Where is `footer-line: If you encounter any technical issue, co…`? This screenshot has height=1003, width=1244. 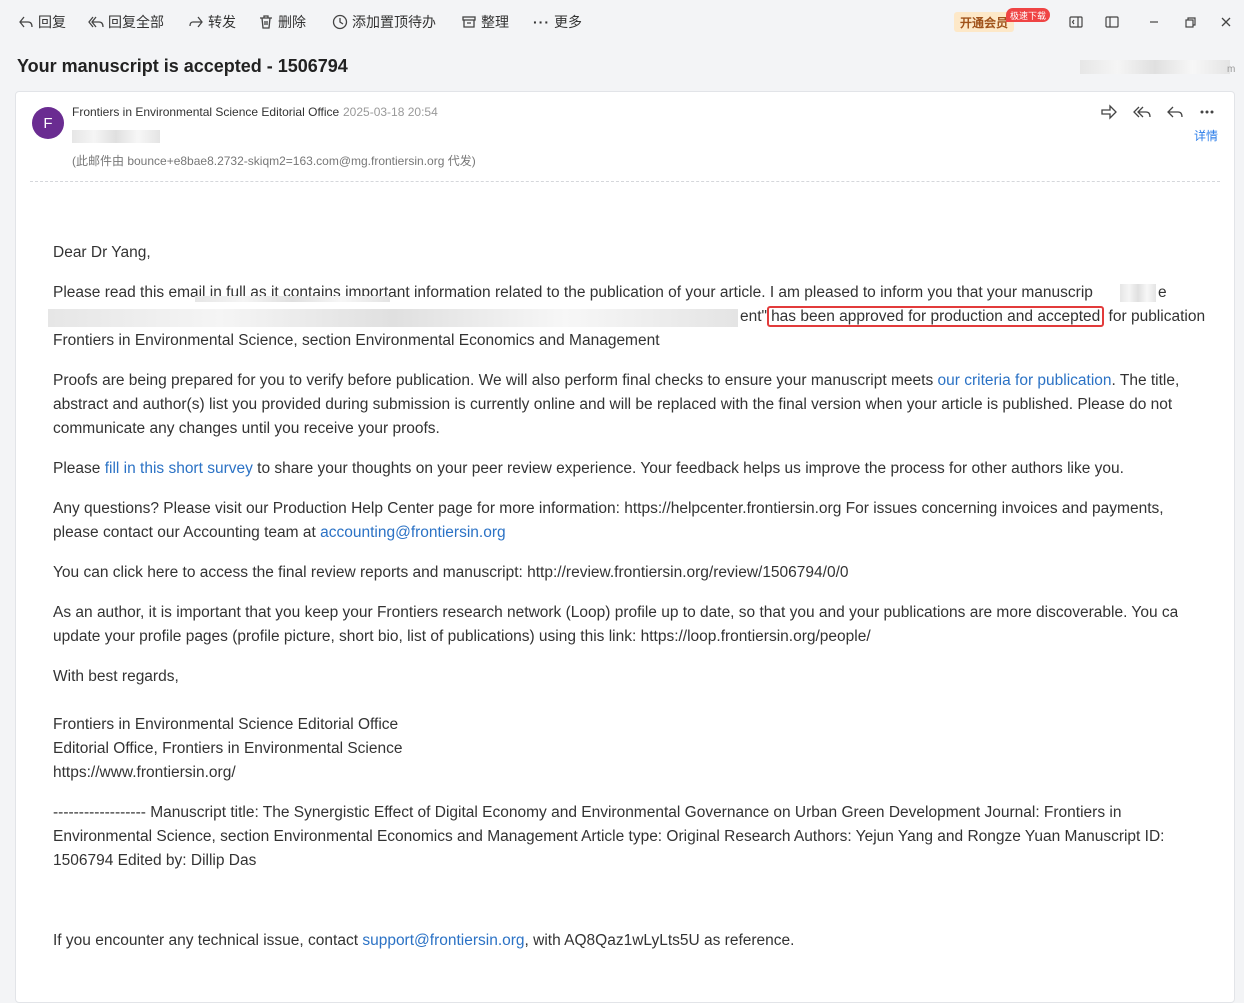
footer-line: If you encounter any technical issue, co… is located at coordinates (423, 941).